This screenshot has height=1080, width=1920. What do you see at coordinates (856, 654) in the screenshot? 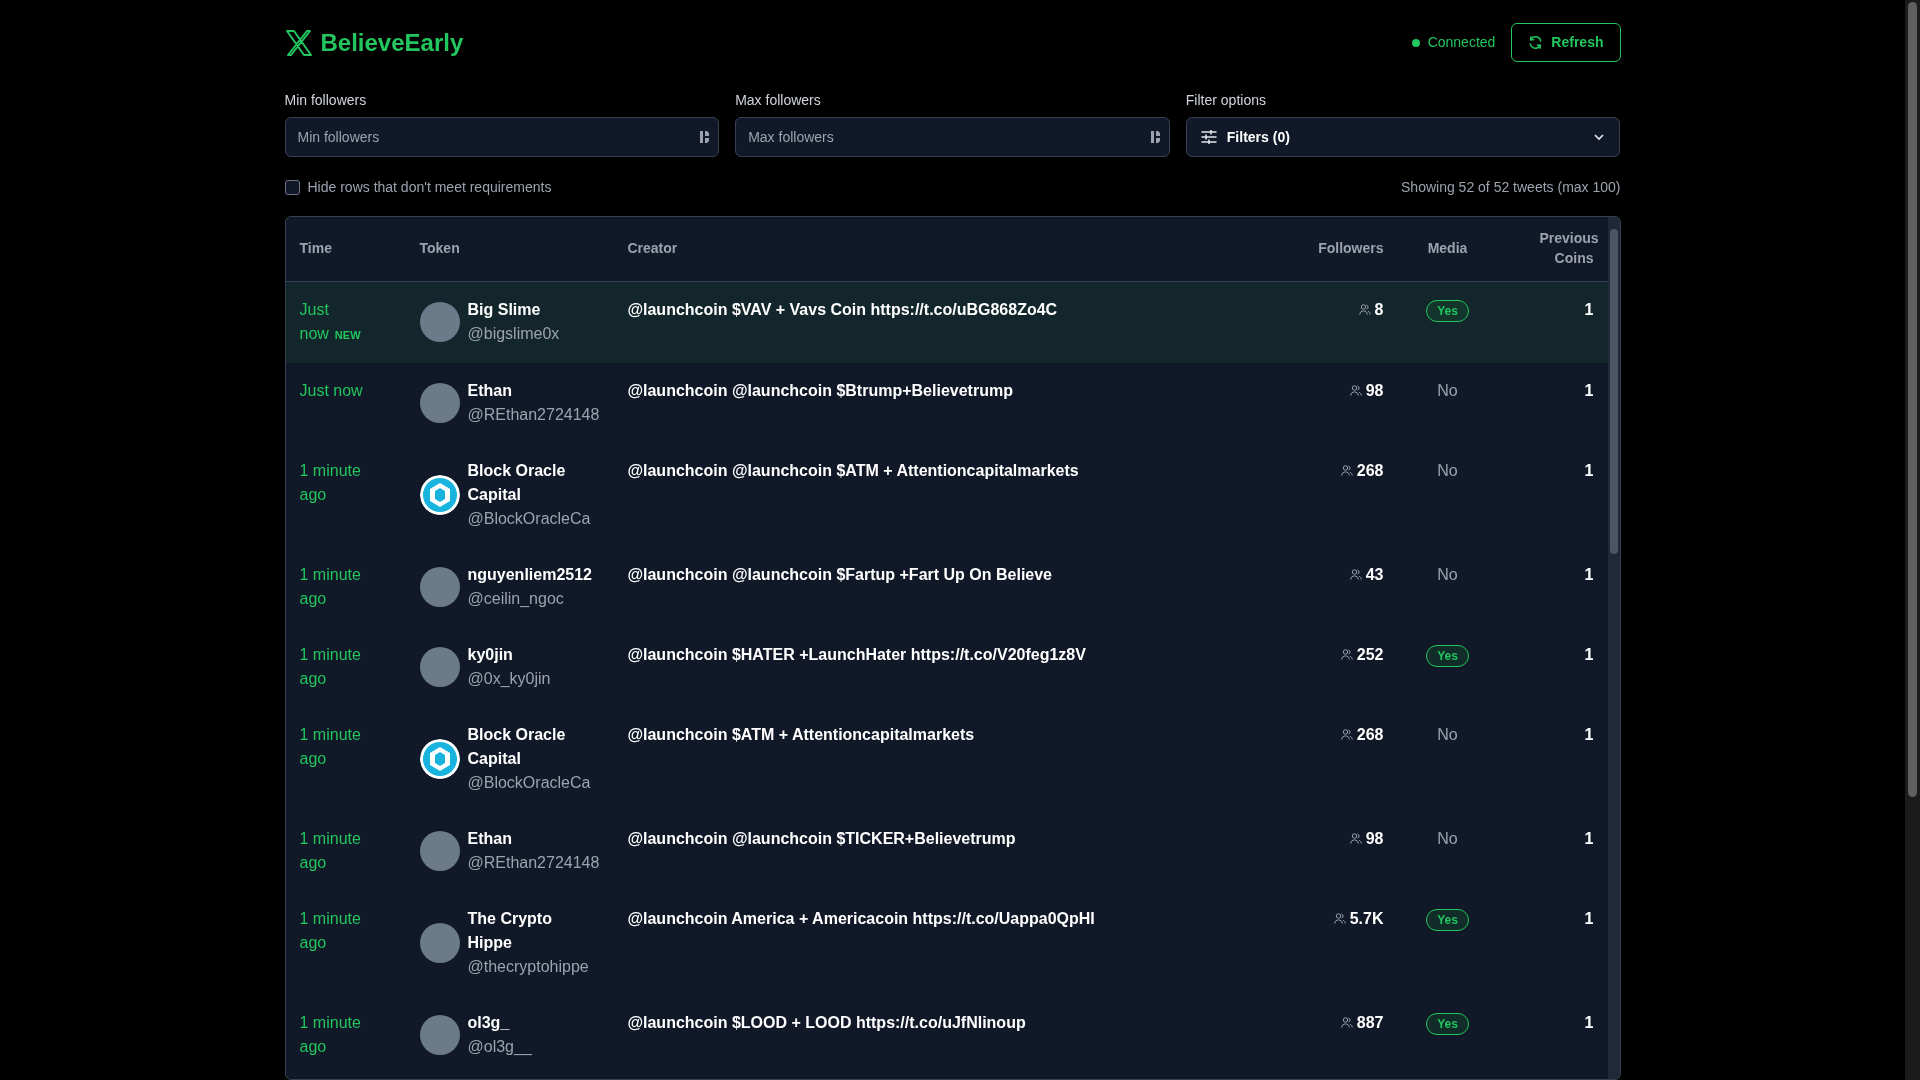
I see `tweet-text: @launchcoin $HATER +LaunchHater https://t.co/V20feg1z8V` at bounding box center [856, 654].